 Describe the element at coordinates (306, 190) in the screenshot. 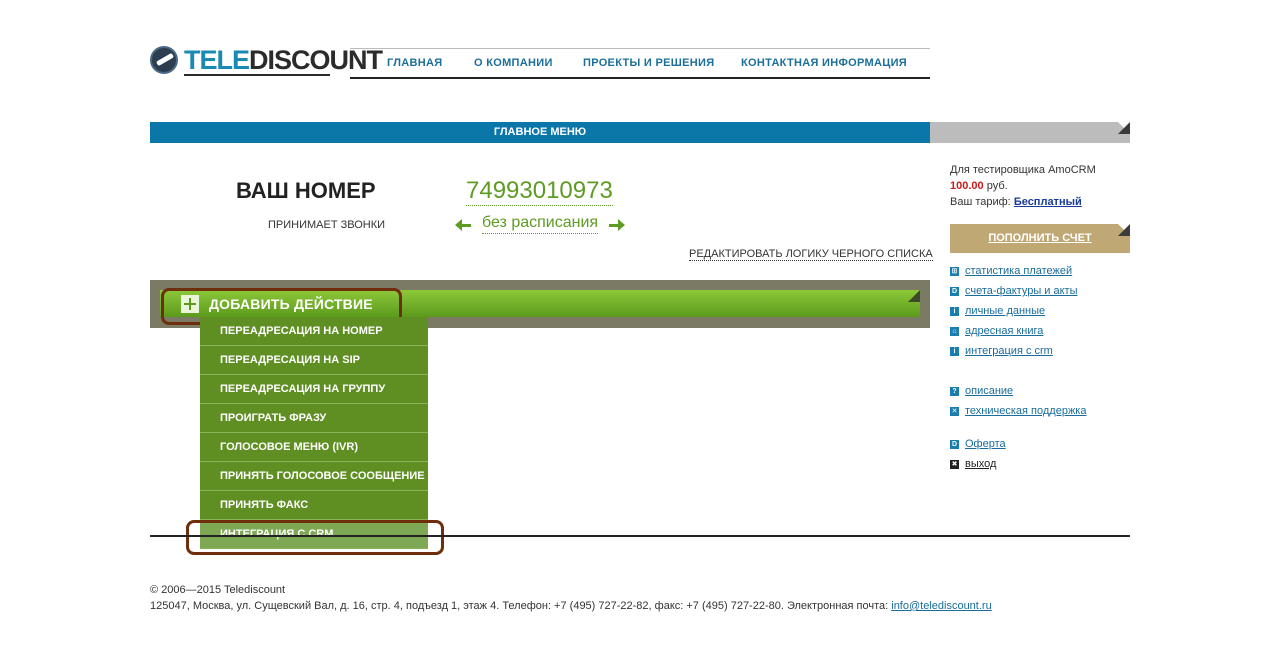

I see `your-number-label: ВАШ НОМЕР` at that location.